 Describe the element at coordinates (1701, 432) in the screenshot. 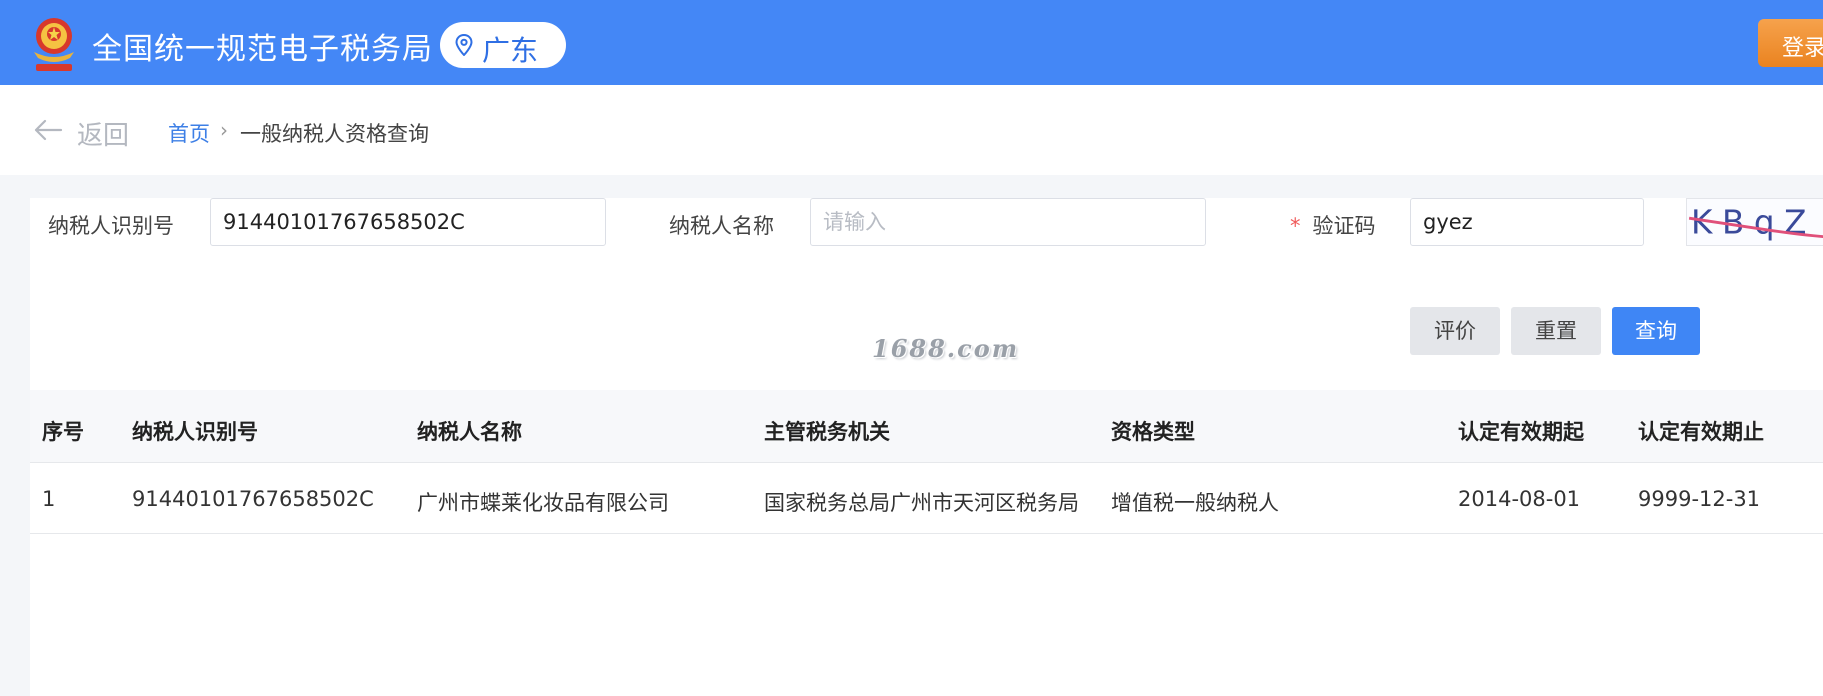

I see `column-header: 认定有效期止` at that location.